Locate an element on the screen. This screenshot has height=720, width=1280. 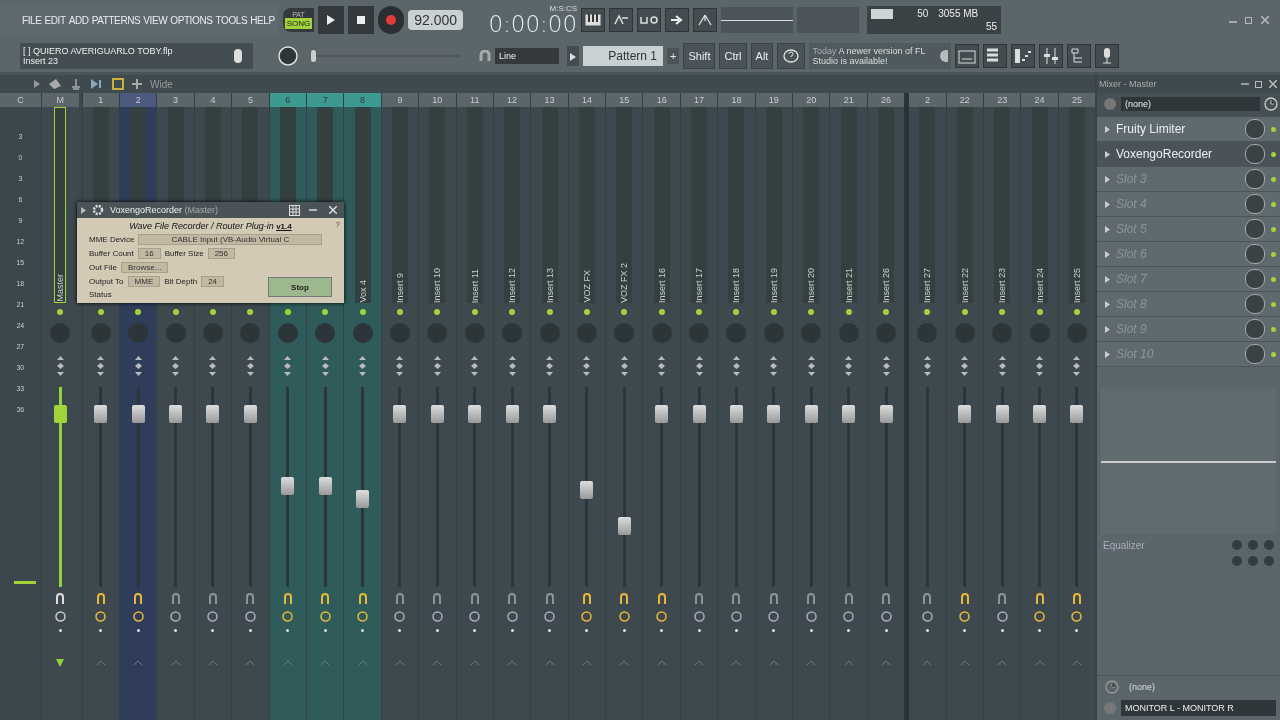
microphone-icon is located at coordinates (1107, 56).